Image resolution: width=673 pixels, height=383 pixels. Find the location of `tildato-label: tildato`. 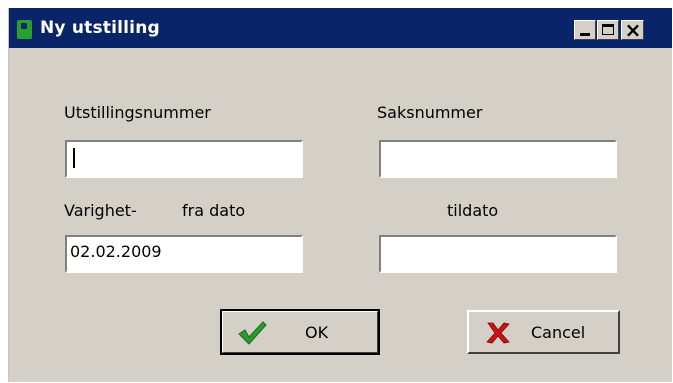

tildato-label: tildato is located at coordinates (473, 210).